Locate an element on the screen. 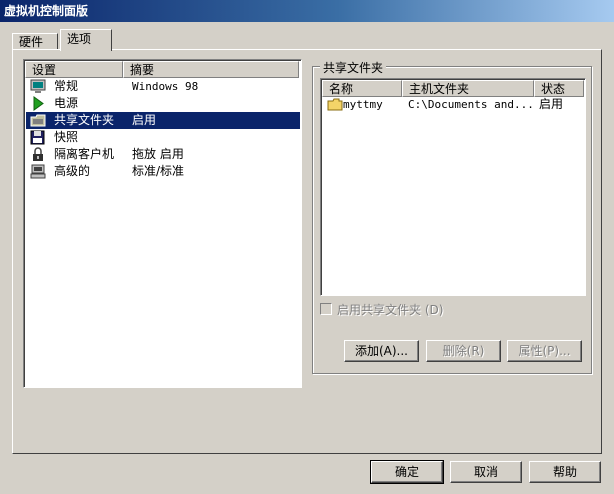 The image size is (614, 494). settings-item-name: 快照 is located at coordinates (66, 137).